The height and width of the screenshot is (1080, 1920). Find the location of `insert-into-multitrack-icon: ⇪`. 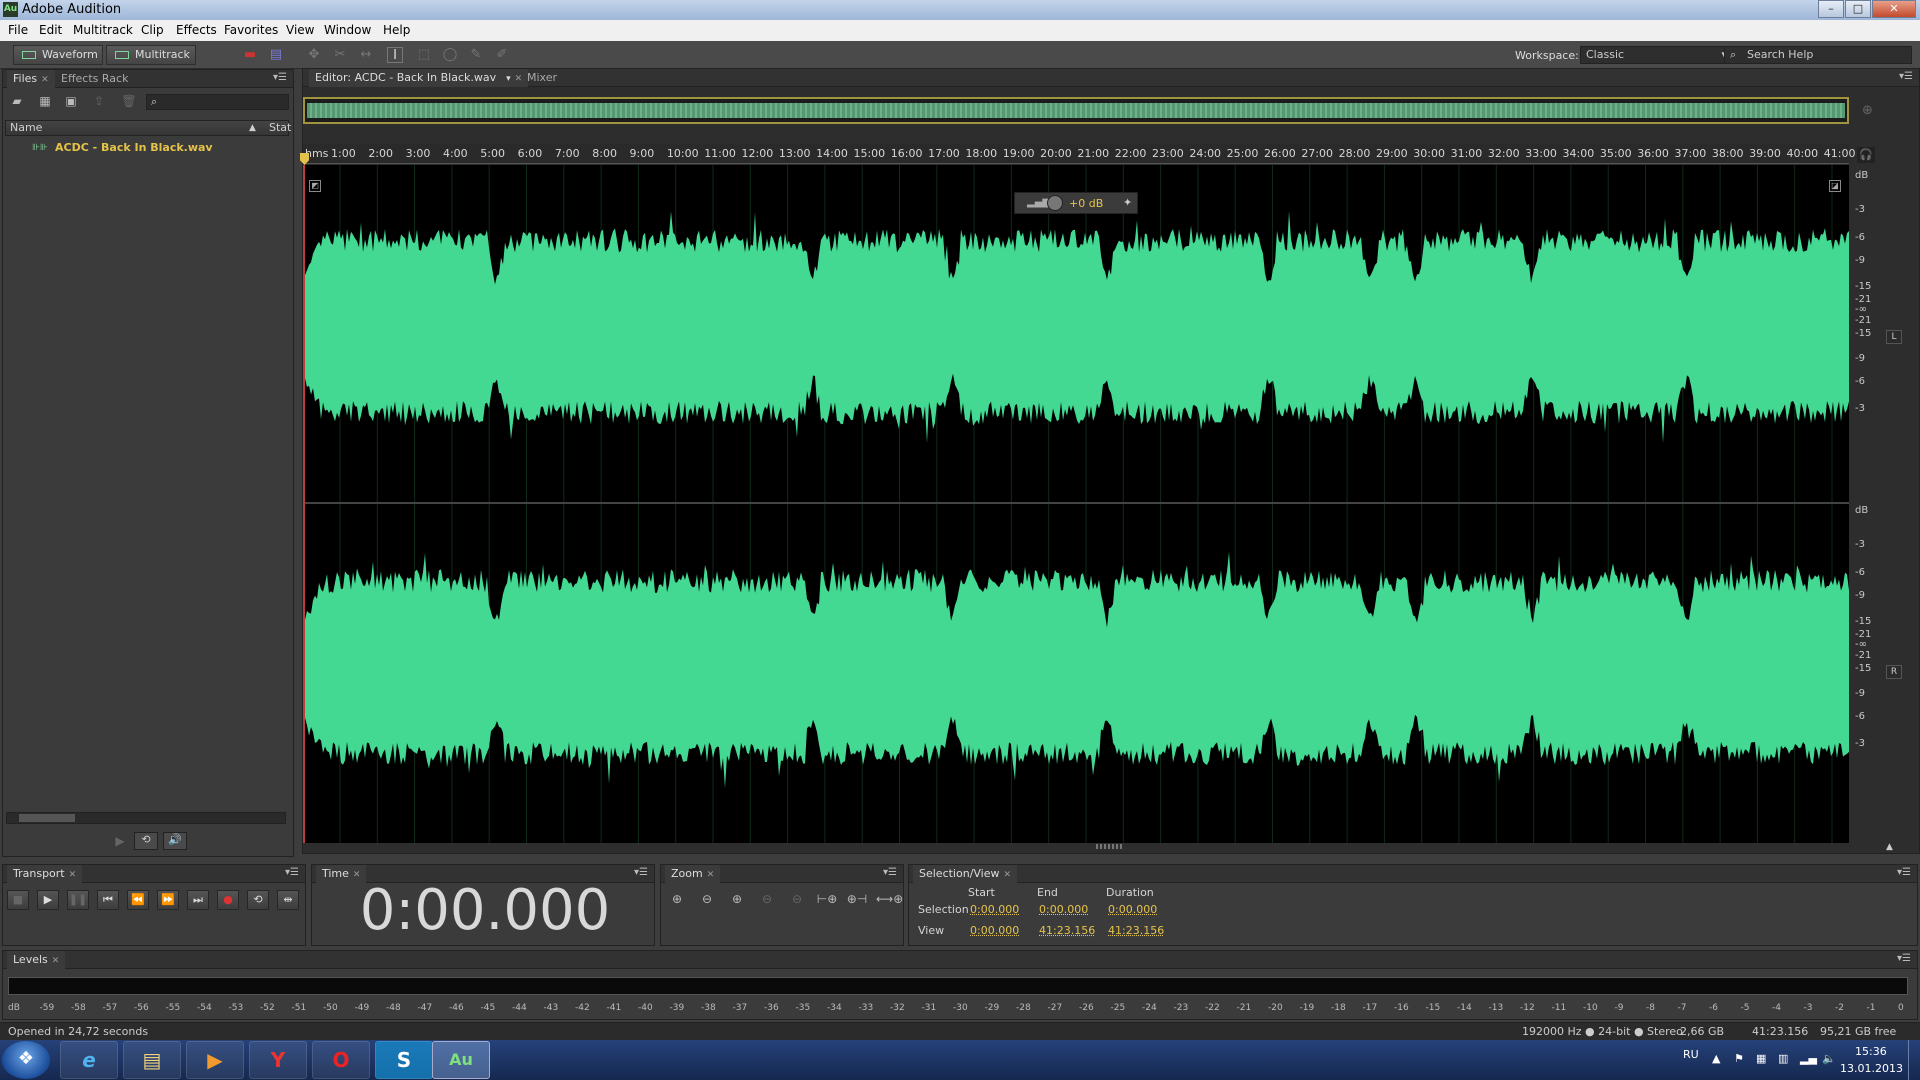

insert-into-multitrack-icon: ⇪ is located at coordinates (99, 101).